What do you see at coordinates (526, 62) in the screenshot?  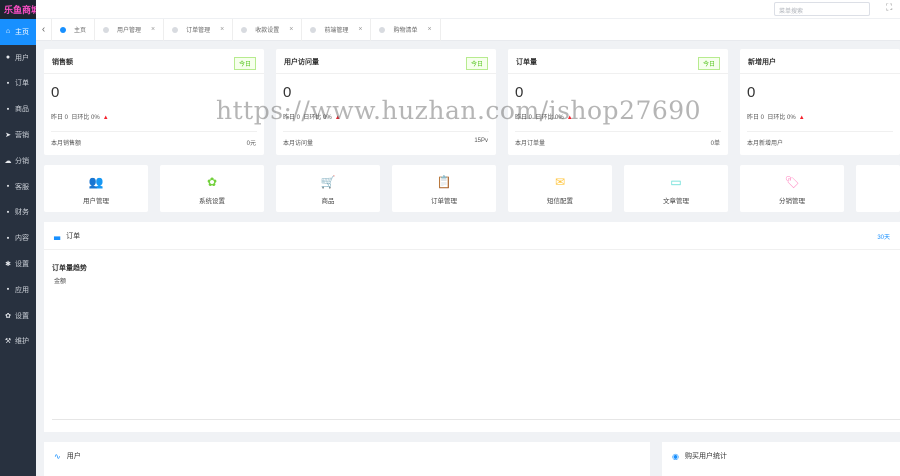 I see `stat-title: 订单量` at bounding box center [526, 62].